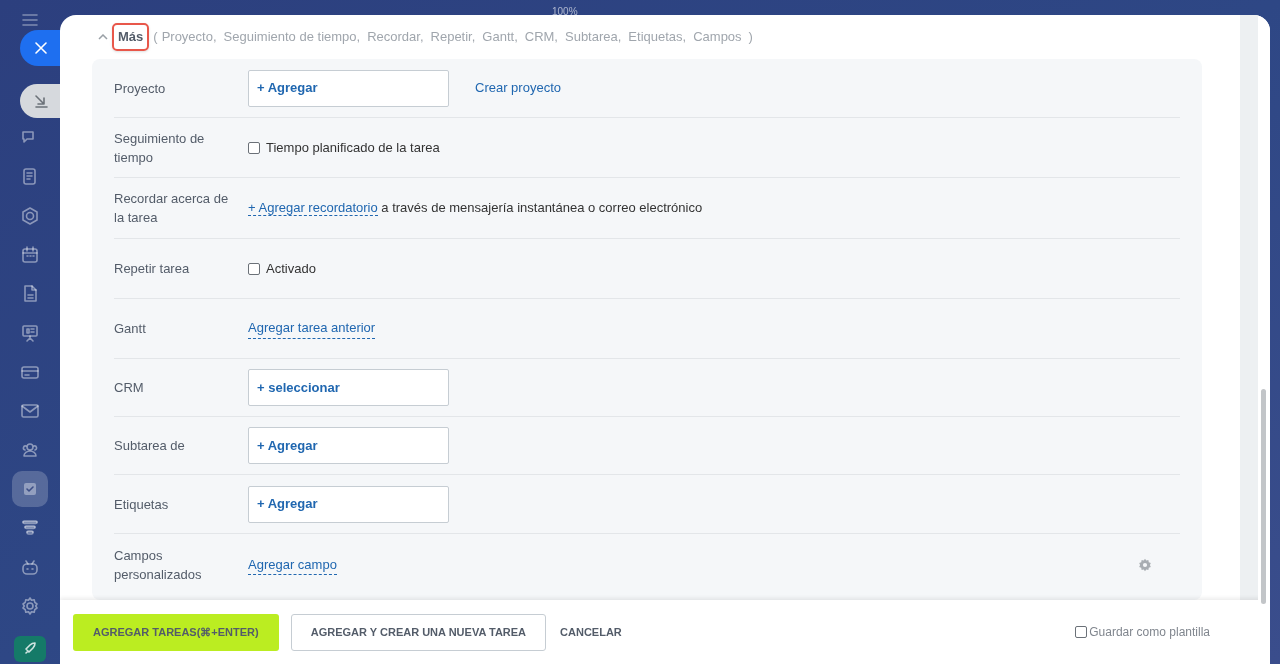 The height and width of the screenshot is (664, 1280). I want to click on field-label: Subtarea de, so click(150, 446).